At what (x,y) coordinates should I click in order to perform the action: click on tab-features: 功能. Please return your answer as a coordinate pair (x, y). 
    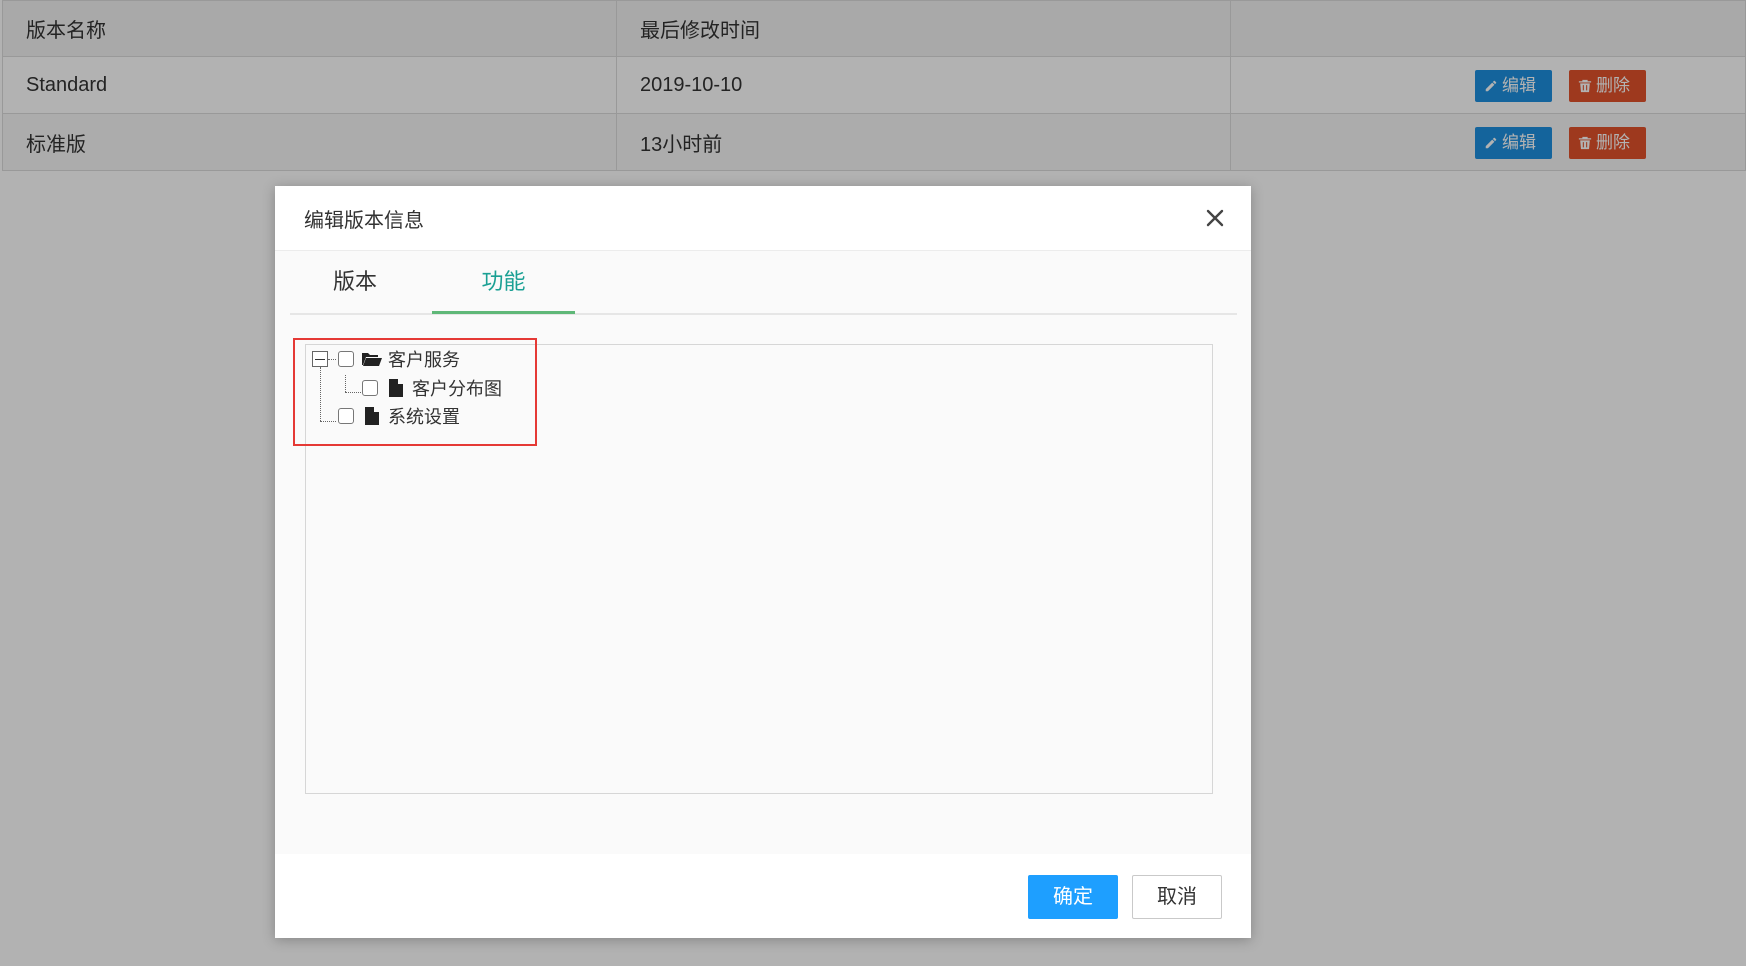
    Looking at the image, I should click on (503, 282).